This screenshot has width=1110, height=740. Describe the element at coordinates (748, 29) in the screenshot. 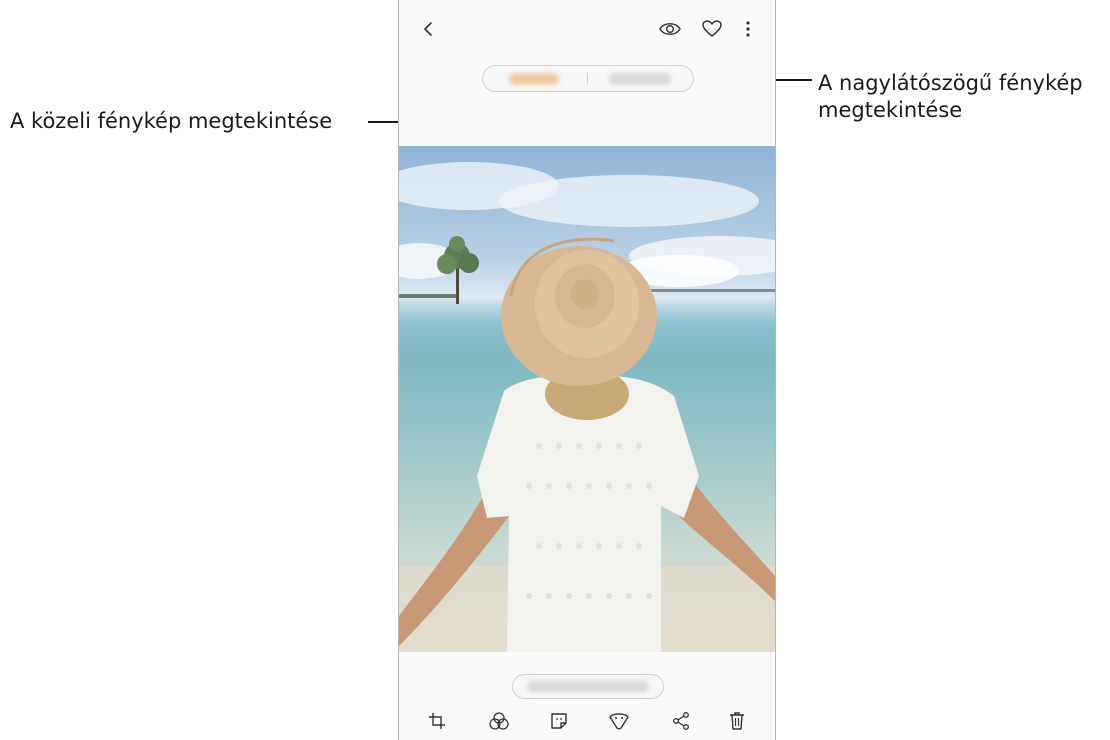

I see `more-options-icon` at that location.